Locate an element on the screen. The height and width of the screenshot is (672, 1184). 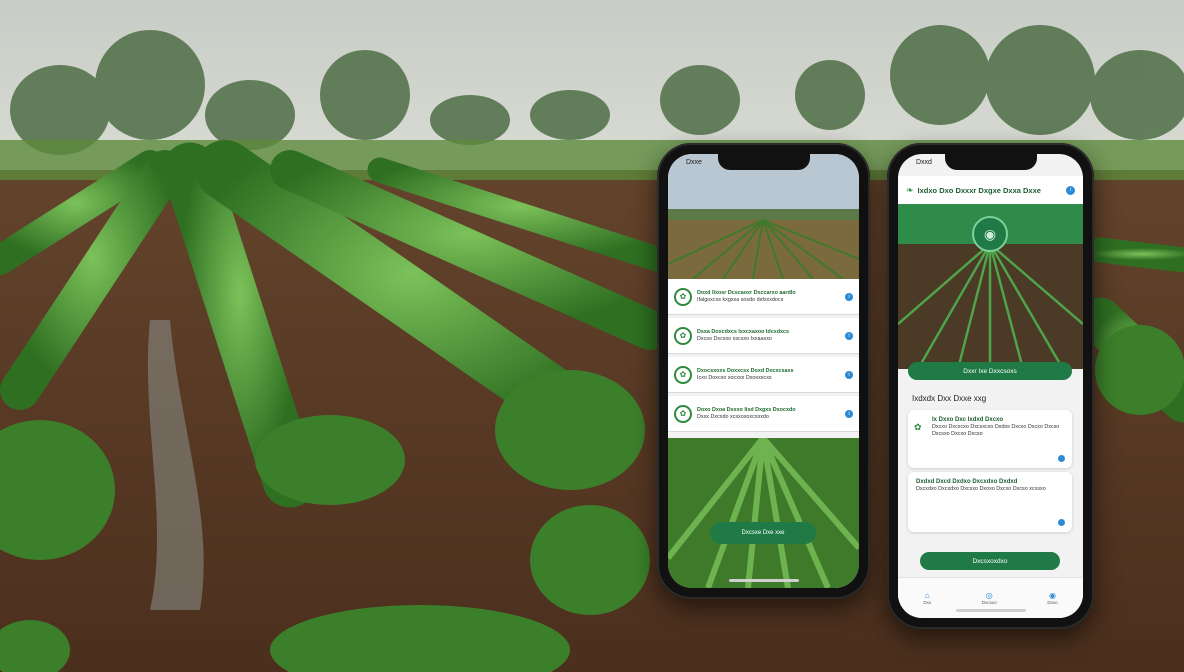
analyze-button: Dxxr Ixe Dxxcsoxs is located at coordinates (990, 371).